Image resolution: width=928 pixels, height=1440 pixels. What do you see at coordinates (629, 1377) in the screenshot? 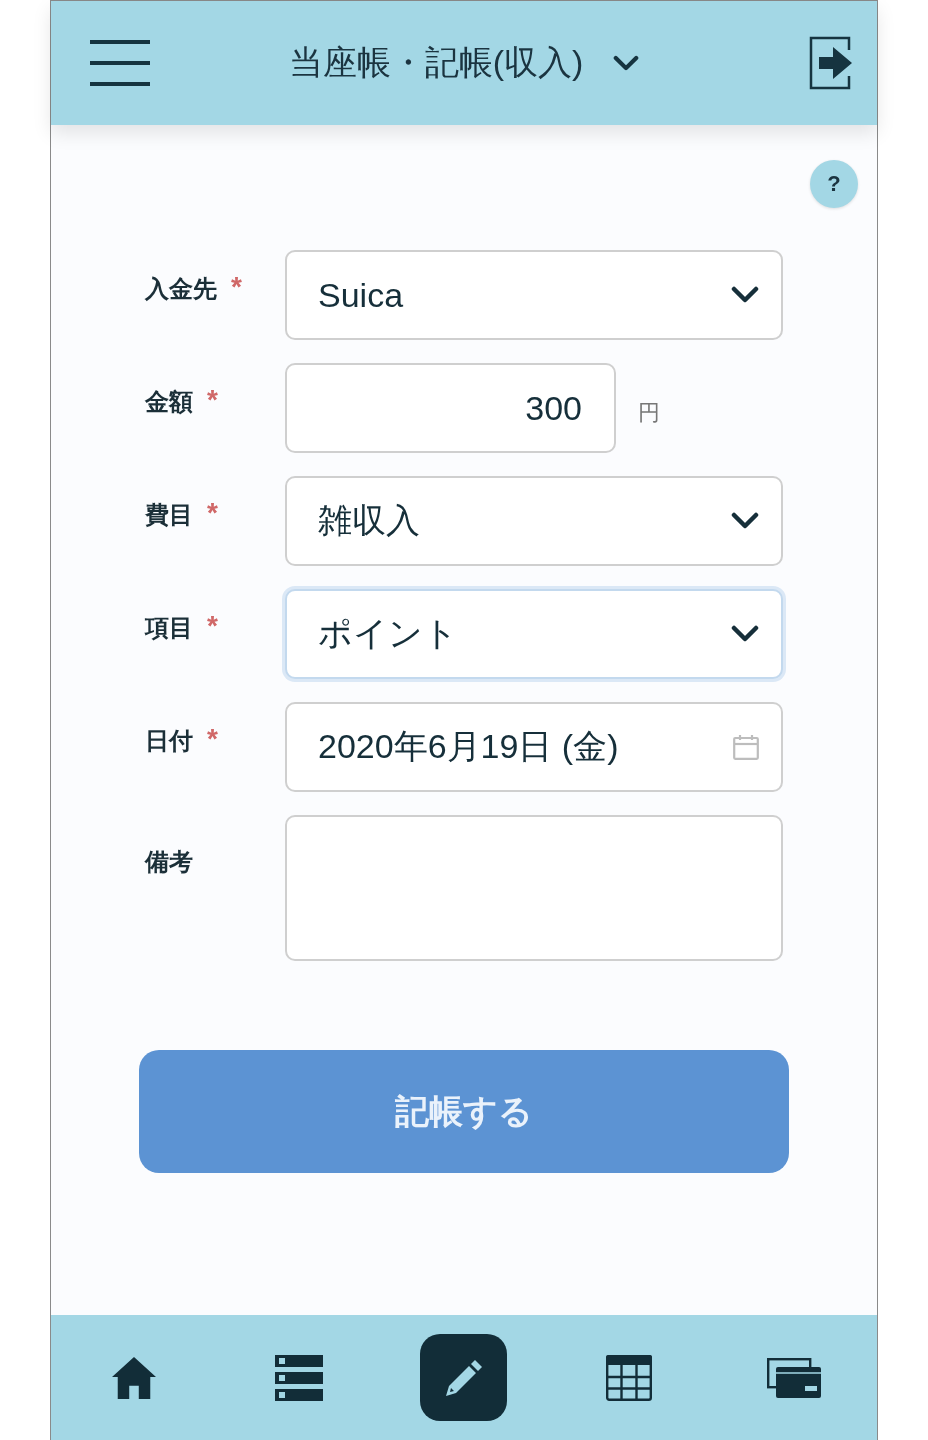
I see `table-icon` at bounding box center [629, 1377].